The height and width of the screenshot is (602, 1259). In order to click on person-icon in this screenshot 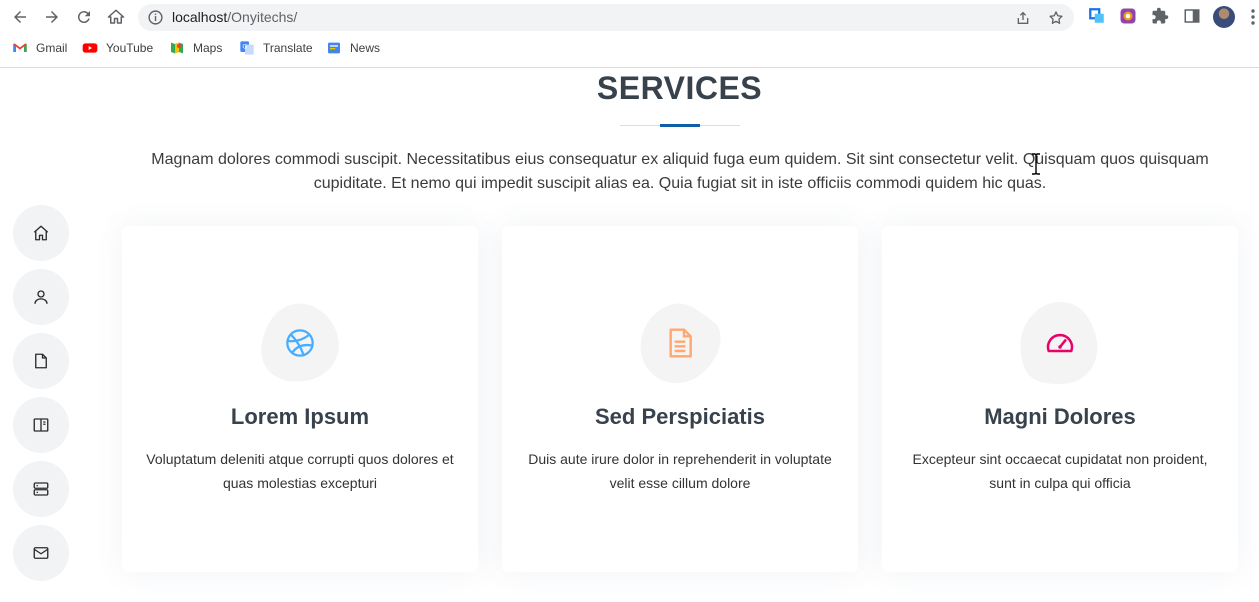, I will do `click(41, 297)`.